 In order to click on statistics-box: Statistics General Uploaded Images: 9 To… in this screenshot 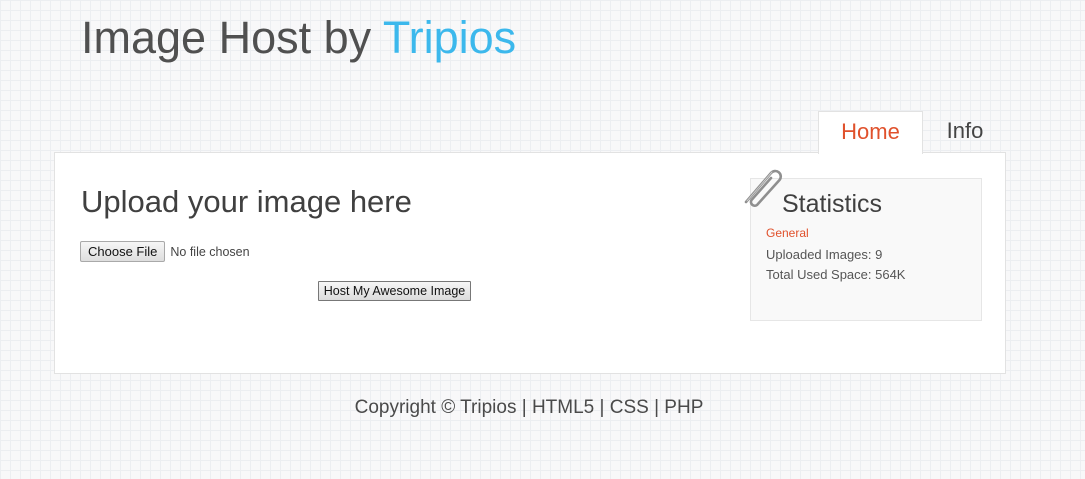, I will do `click(866, 249)`.